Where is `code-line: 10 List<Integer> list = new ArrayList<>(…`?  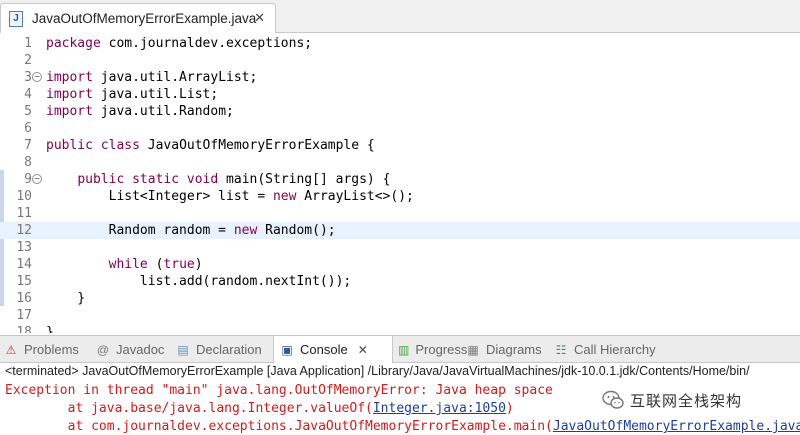
code-line: 10 List<Integer> list = new ArrayList<>(… is located at coordinates (400, 196).